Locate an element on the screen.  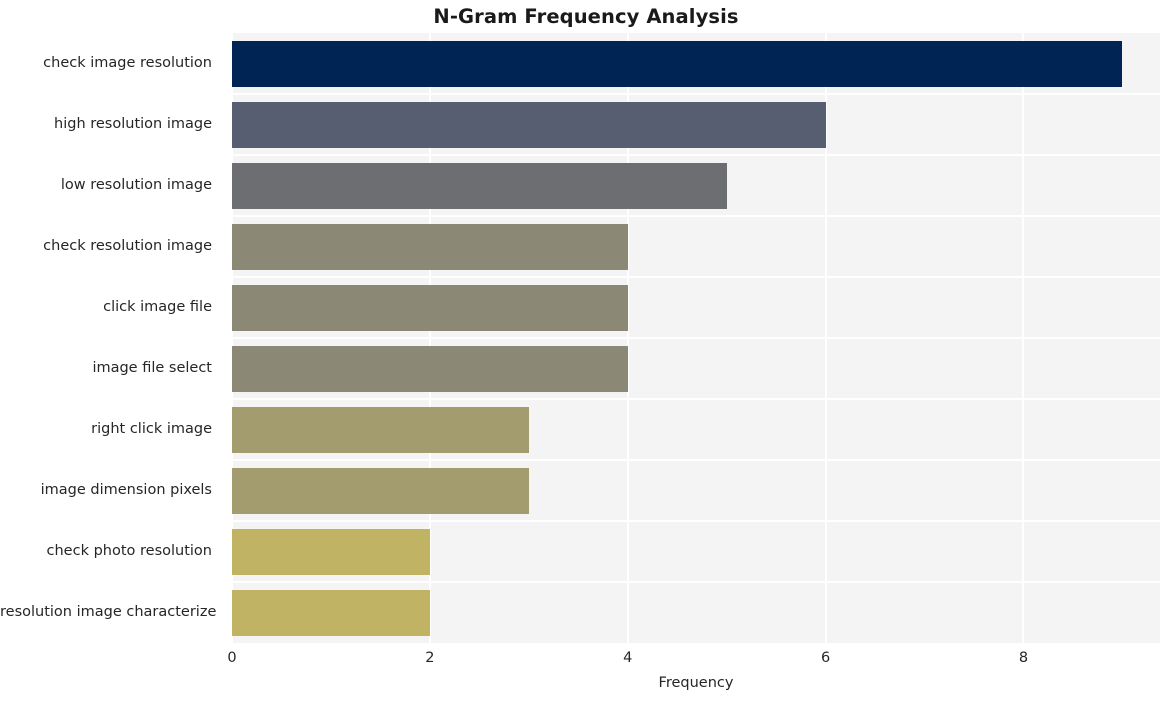
x-axis-tick-labels: 0 2 4 6 8 is located at coordinates (586, 662).